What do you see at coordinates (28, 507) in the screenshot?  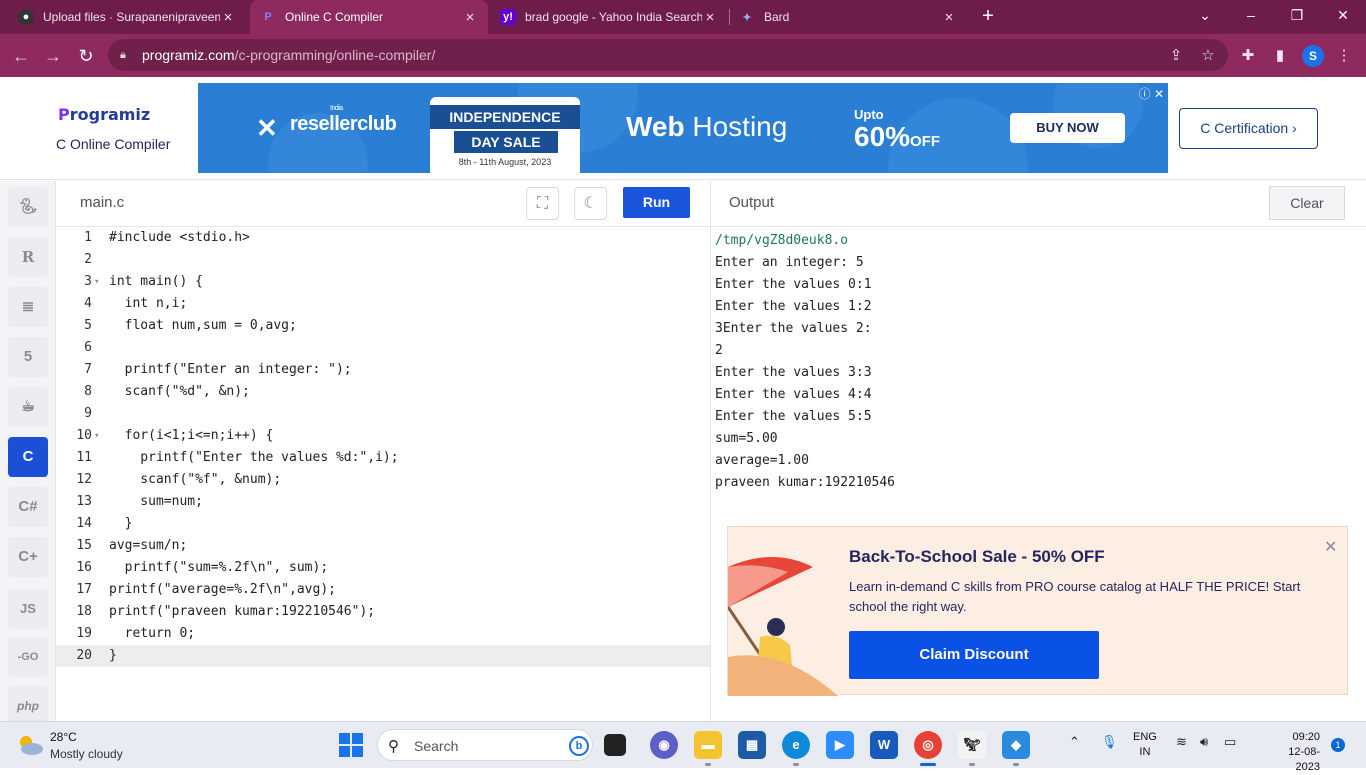 I see `csharp-icon: C#` at bounding box center [28, 507].